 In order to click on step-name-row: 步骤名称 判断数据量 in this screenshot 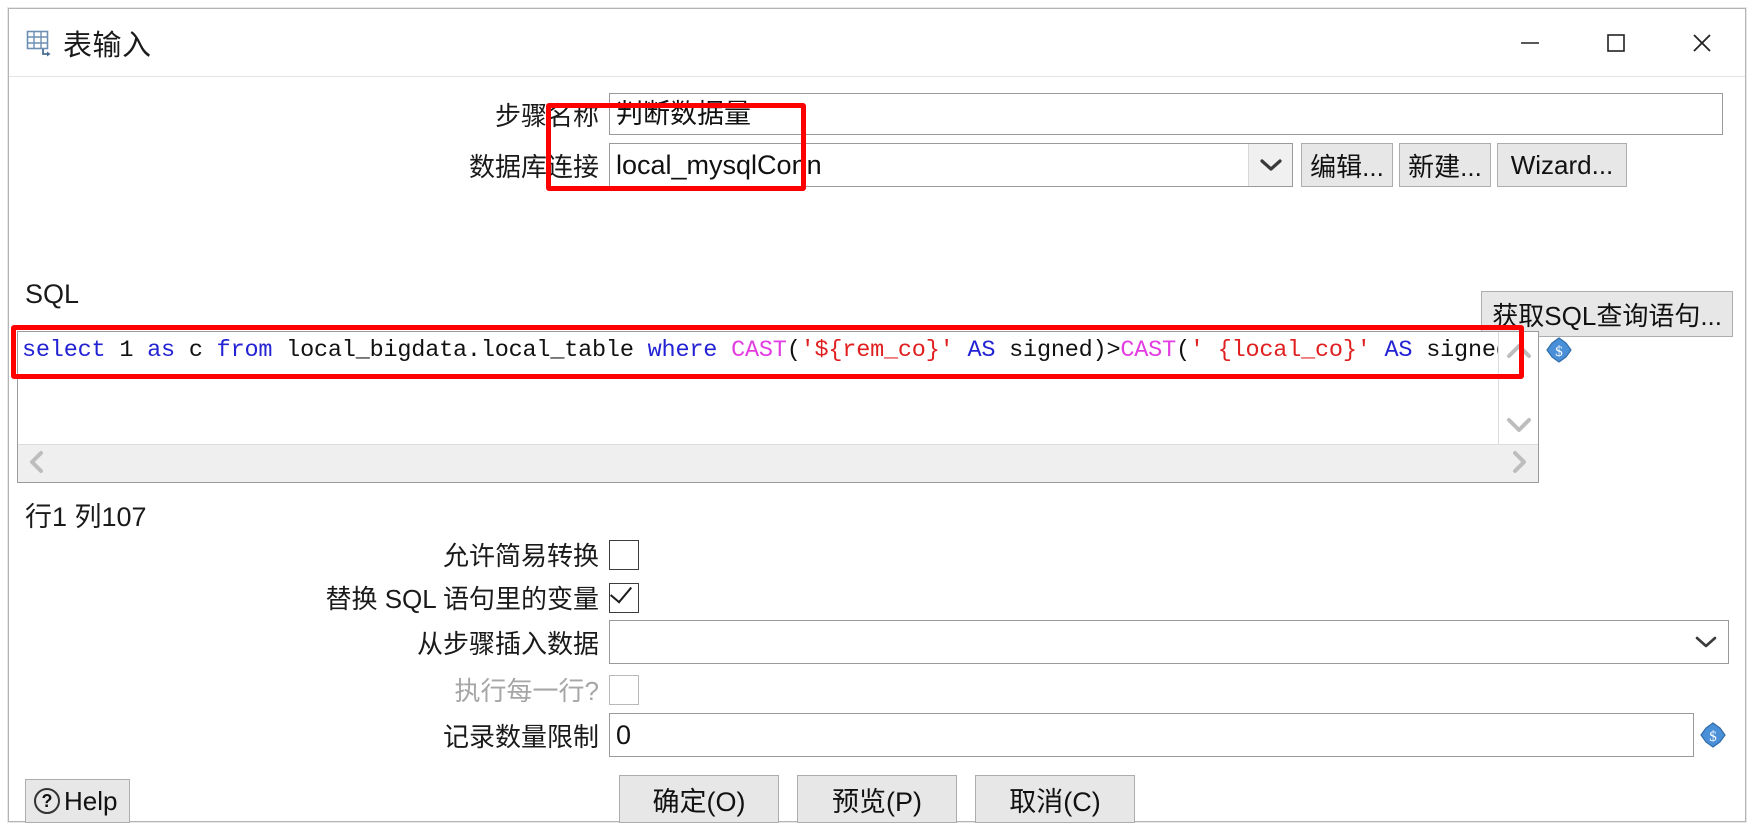, I will do `click(877, 114)`.